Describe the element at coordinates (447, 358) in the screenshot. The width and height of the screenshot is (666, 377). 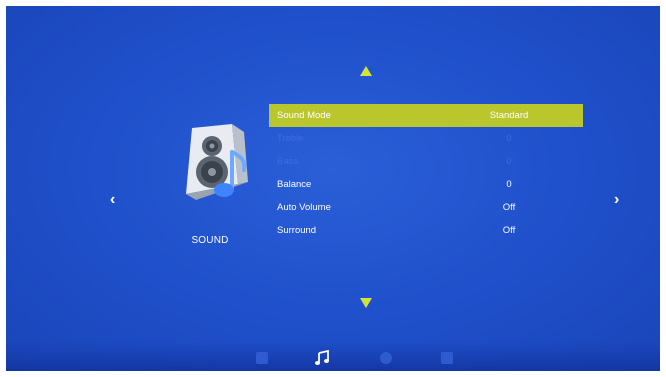
I see `lock-icon` at that location.